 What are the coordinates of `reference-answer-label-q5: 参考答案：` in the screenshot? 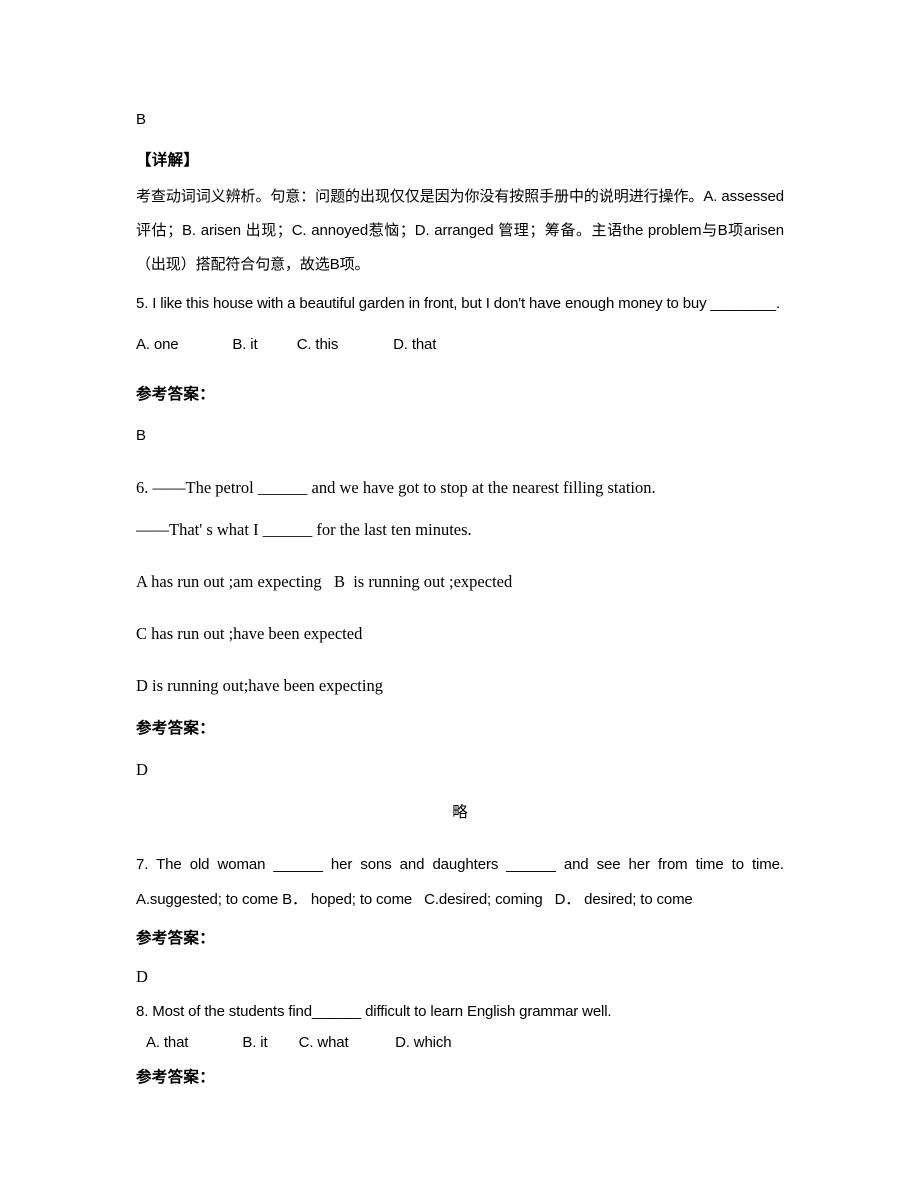 It's located at (176, 393).